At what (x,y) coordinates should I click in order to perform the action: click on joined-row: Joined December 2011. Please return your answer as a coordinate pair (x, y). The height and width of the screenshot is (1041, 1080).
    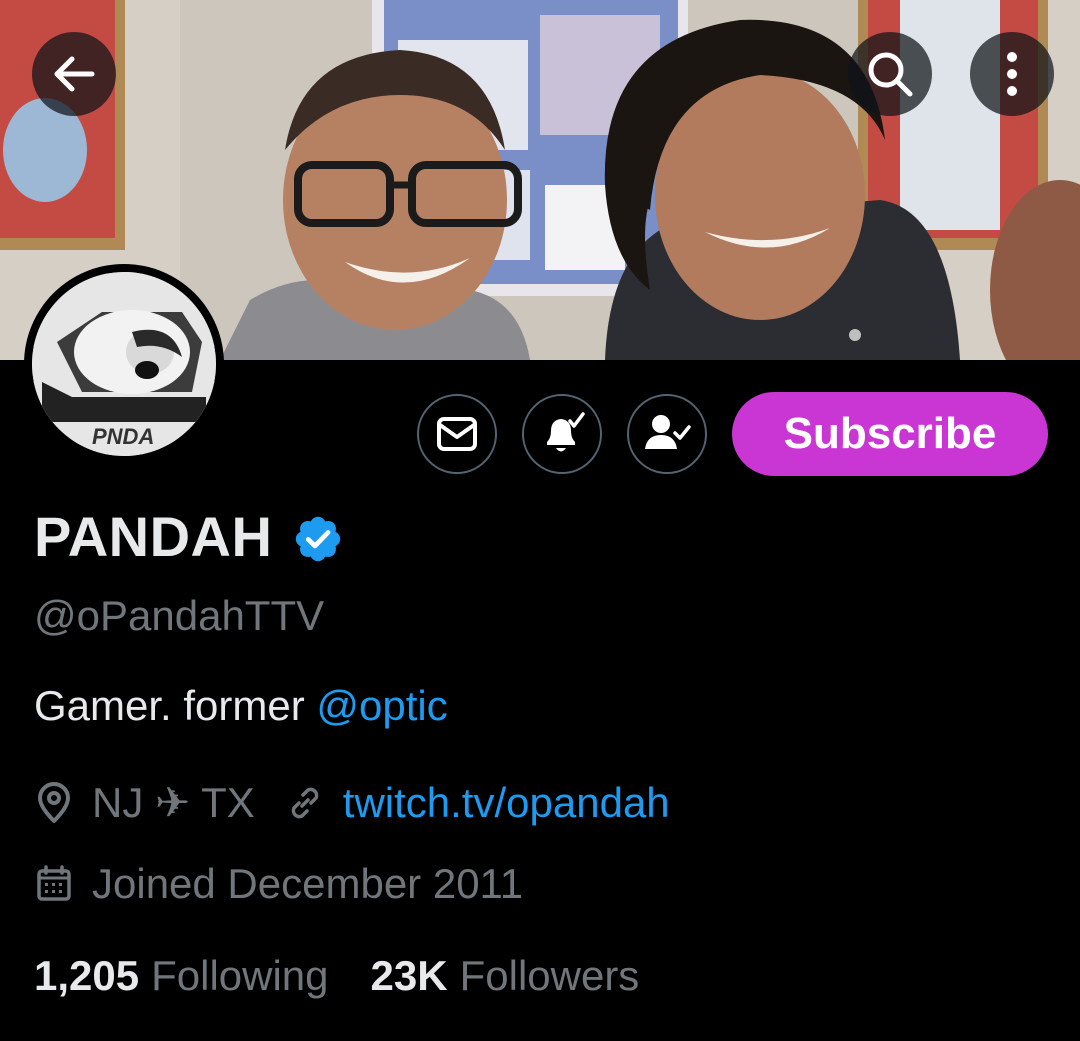
    Looking at the image, I should click on (278, 884).